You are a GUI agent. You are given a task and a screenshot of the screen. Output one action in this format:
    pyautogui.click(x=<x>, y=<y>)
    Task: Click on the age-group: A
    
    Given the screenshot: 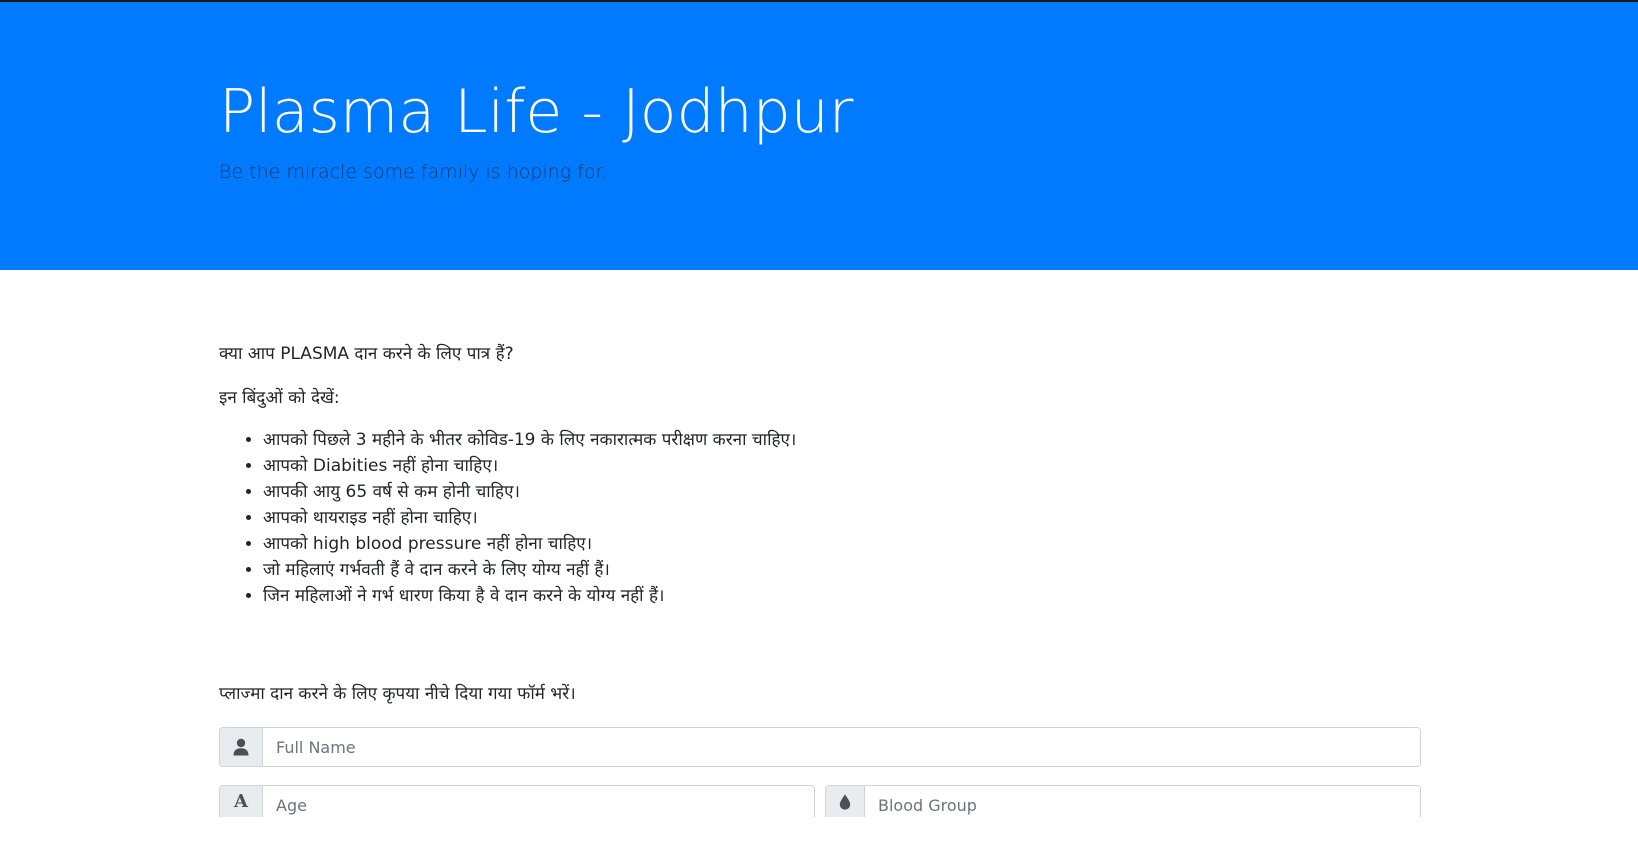 What is the action you would take?
    pyautogui.click(x=517, y=801)
    